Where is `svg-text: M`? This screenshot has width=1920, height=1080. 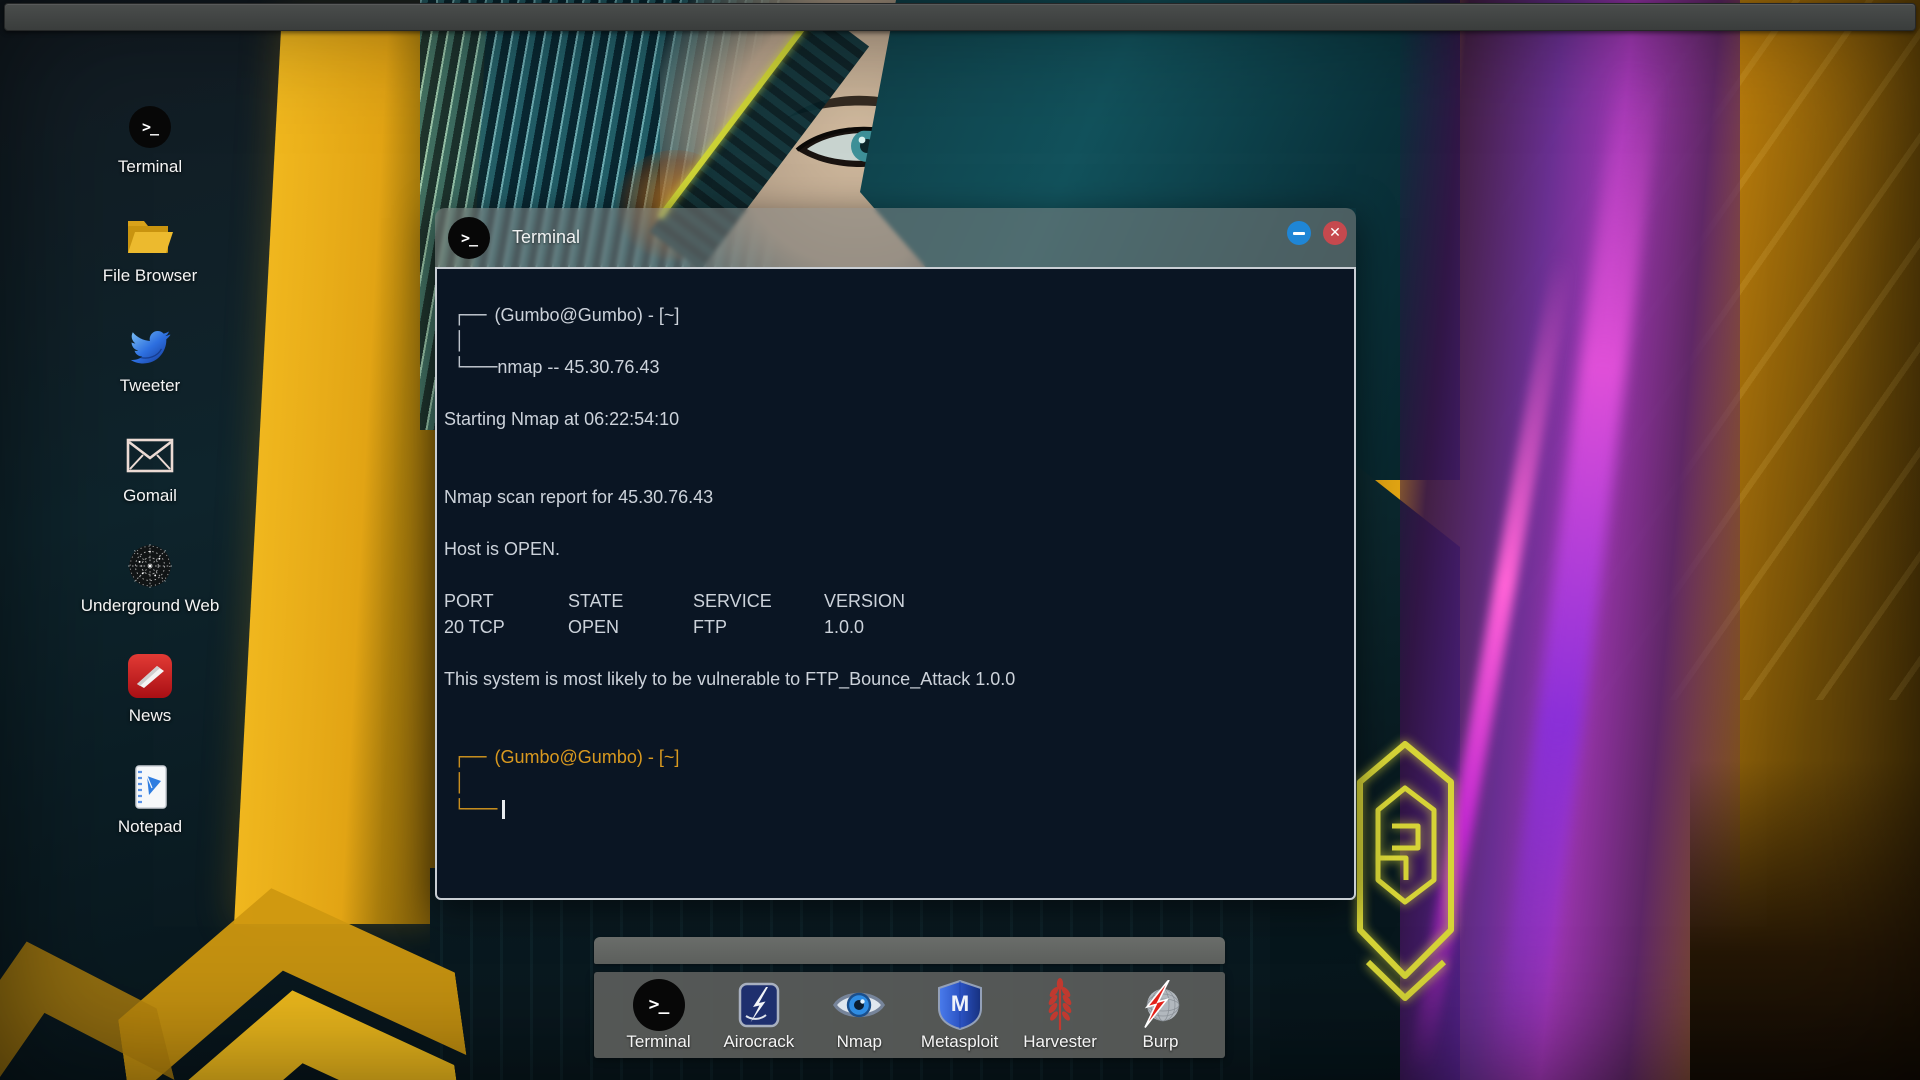 svg-text: M is located at coordinates (960, 1003).